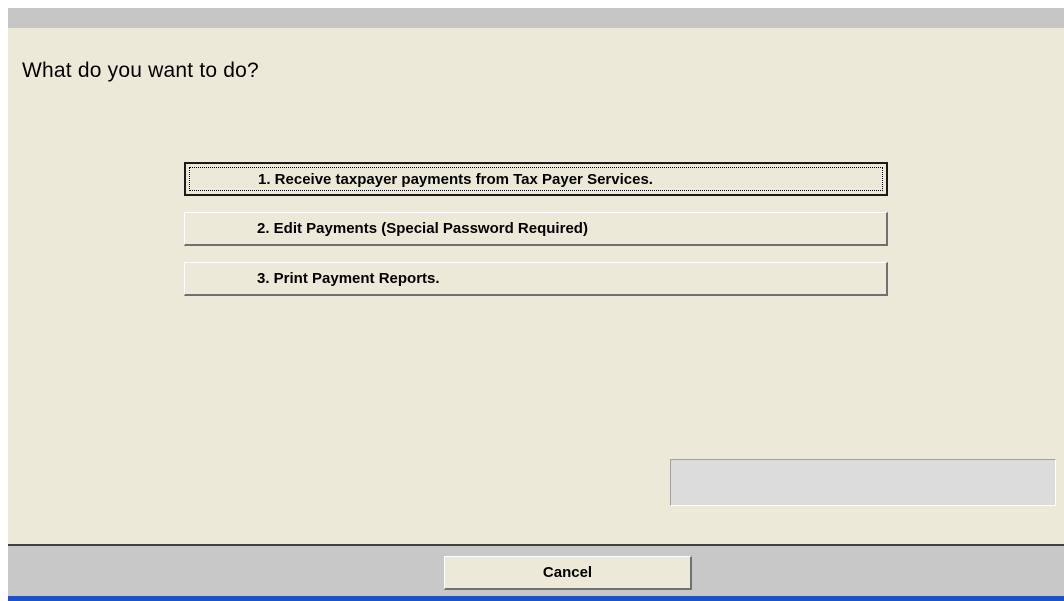  I want to click on bottom-button-bar: Cancel, so click(536, 570).